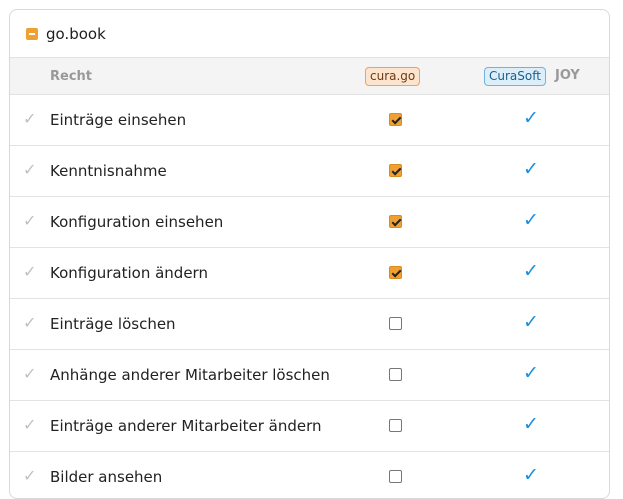 This screenshot has width=623, height=499. I want to click on panel-header: go.book, so click(309, 34).